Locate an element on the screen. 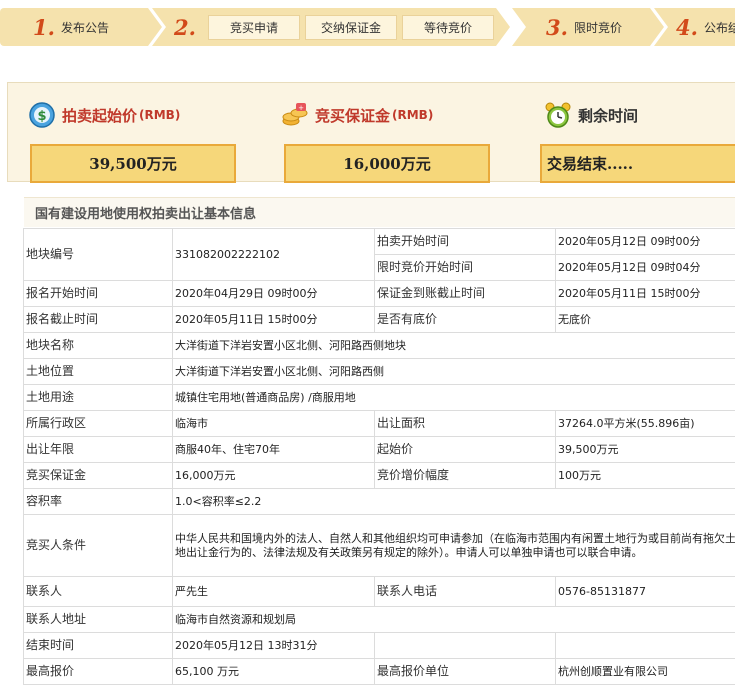 The height and width of the screenshot is (685, 735). district-label: 所属行政区 is located at coordinates (98, 423).